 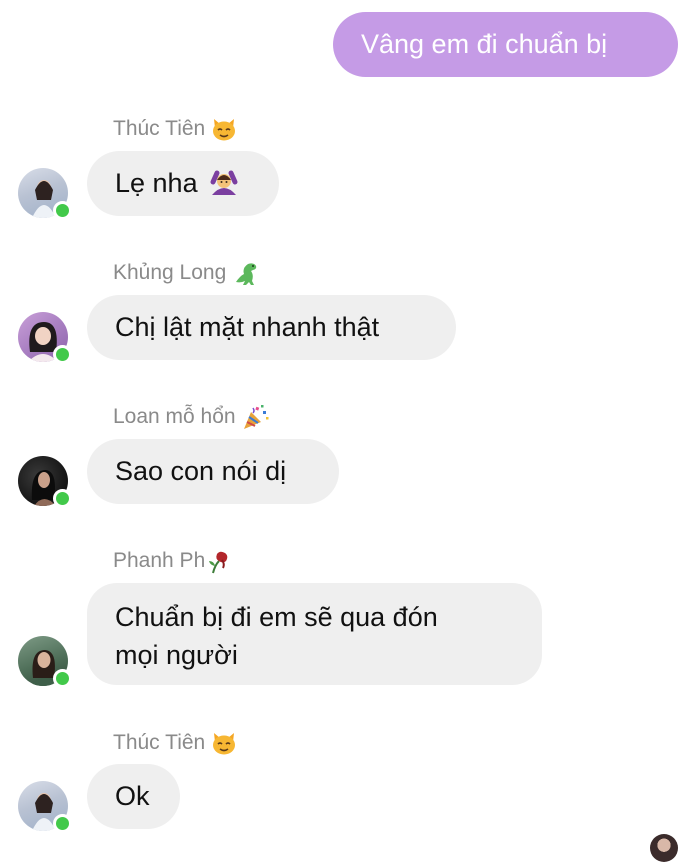 I want to click on party-popper-icon, so click(x=255, y=417).